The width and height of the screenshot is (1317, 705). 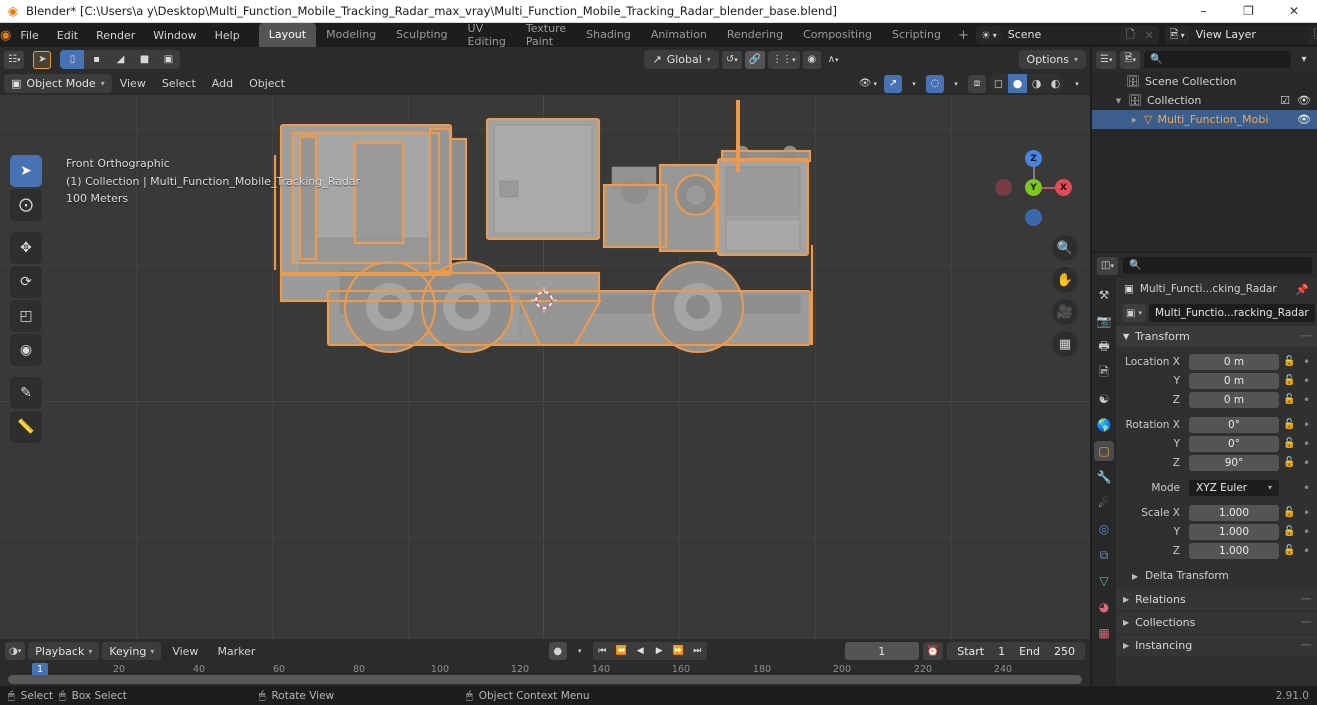 What do you see at coordinates (935, 83) in the screenshot?
I see `overlays-icon: ◌` at bounding box center [935, 83].